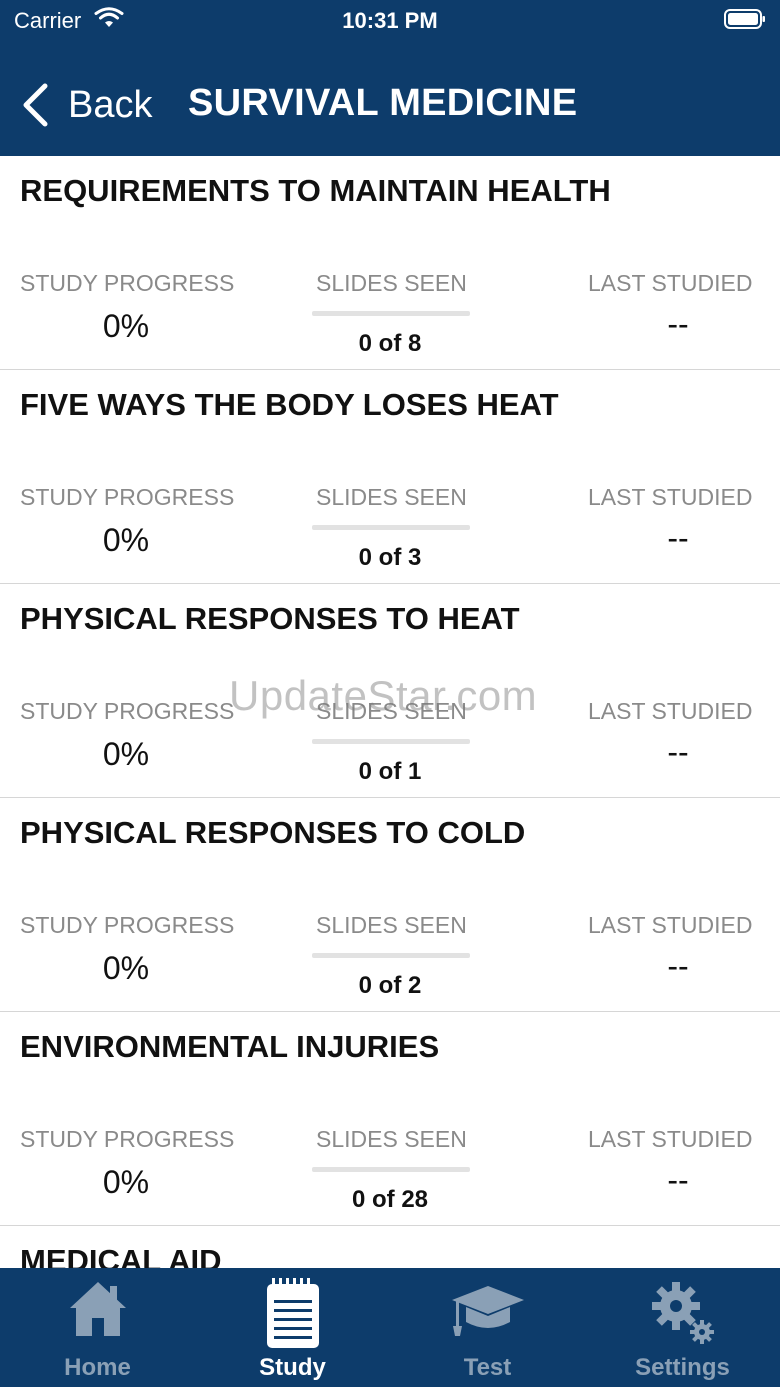  Describe the element at coordinates (270, 618) in the screenshot. I see `topic-title: PHYSICAL RESPONSES TO HEAT` at that location.